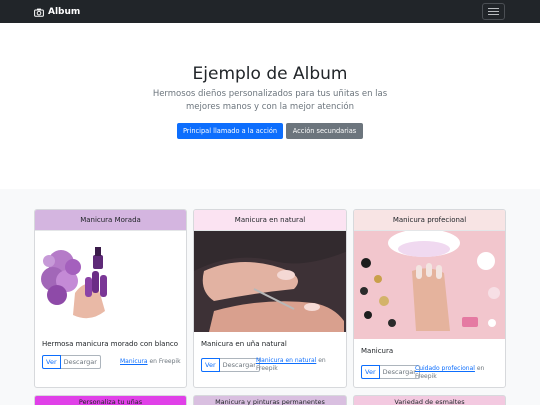 The width and height of the screenshot is (540, 405). I want to click on card-text: Hermosa manicura morado con blanco, so click(110, 344).